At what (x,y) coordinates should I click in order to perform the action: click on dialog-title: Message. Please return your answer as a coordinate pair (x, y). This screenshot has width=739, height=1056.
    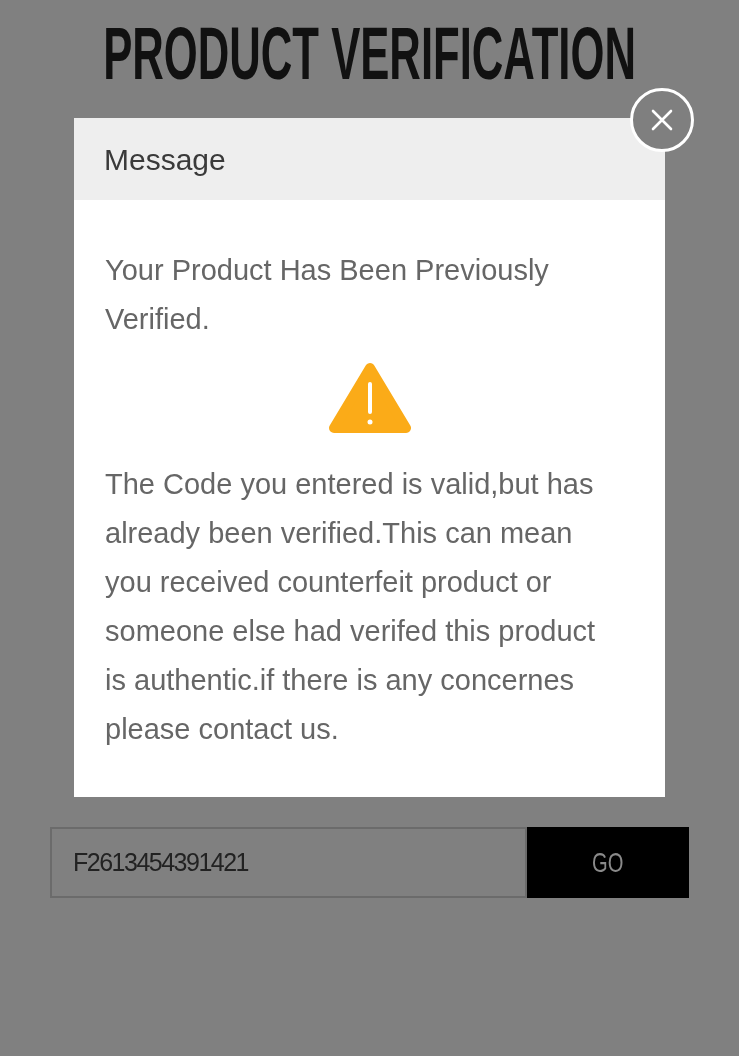
    Looking at the image, I should click on (165, 159).